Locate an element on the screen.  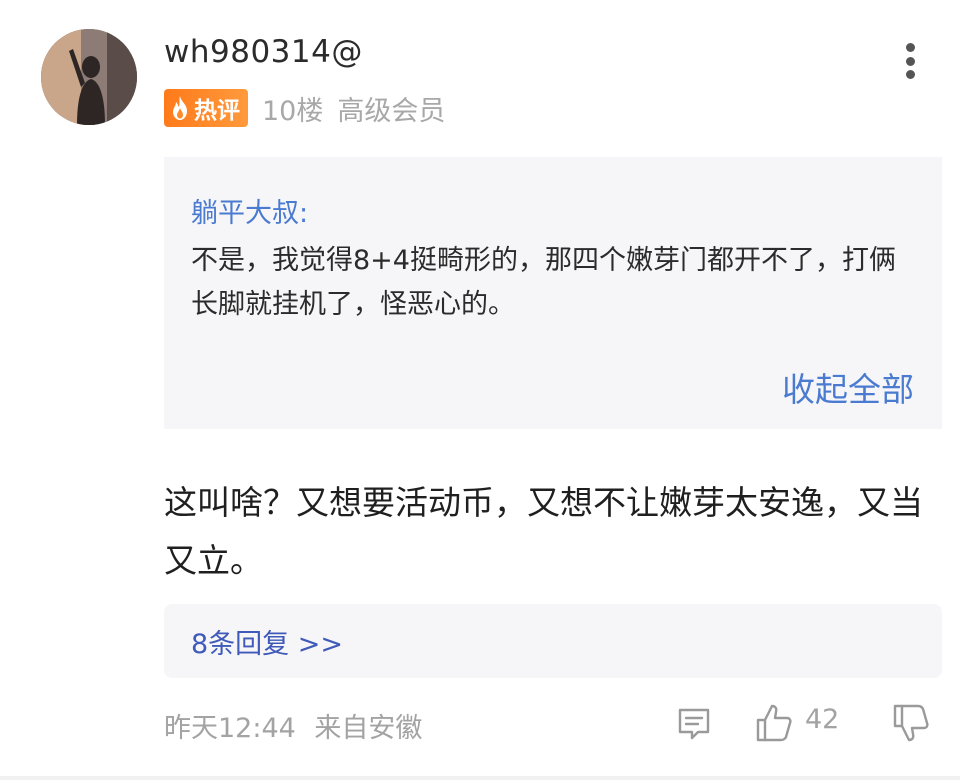
quote-text: 不是，我觉得8+4挺畸形的，那四个嫩芽门都开不了，打俩长脚就挂机了，怪恶心的。 is located at coordinates (543, 282).